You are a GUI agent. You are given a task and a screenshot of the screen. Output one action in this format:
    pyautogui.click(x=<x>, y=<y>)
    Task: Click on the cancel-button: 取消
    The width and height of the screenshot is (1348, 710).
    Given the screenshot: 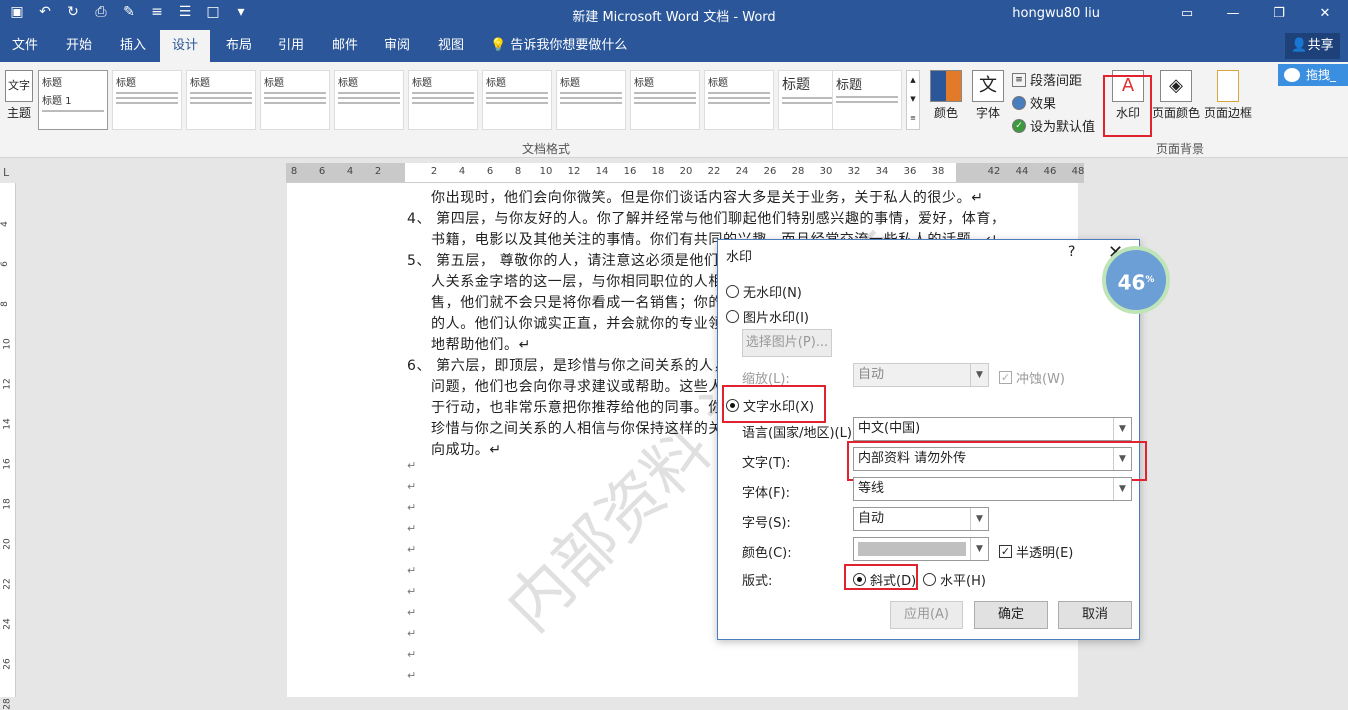 What is the action you would take?
    pyautogui.click(x=1095, y=615)
    